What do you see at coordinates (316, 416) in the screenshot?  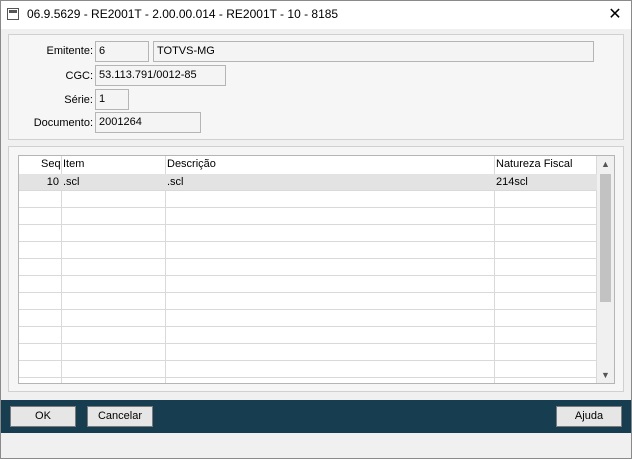 I see `button-bar: OK Cancelar Ajuda` at bounding box center [316, 416].